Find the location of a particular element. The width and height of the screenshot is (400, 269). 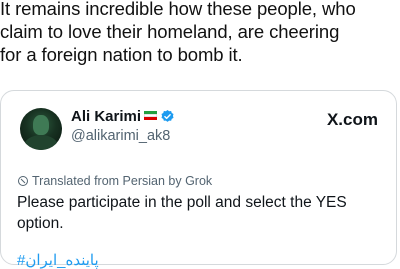

iran-flag-icon is located at coordinates (151, 115).